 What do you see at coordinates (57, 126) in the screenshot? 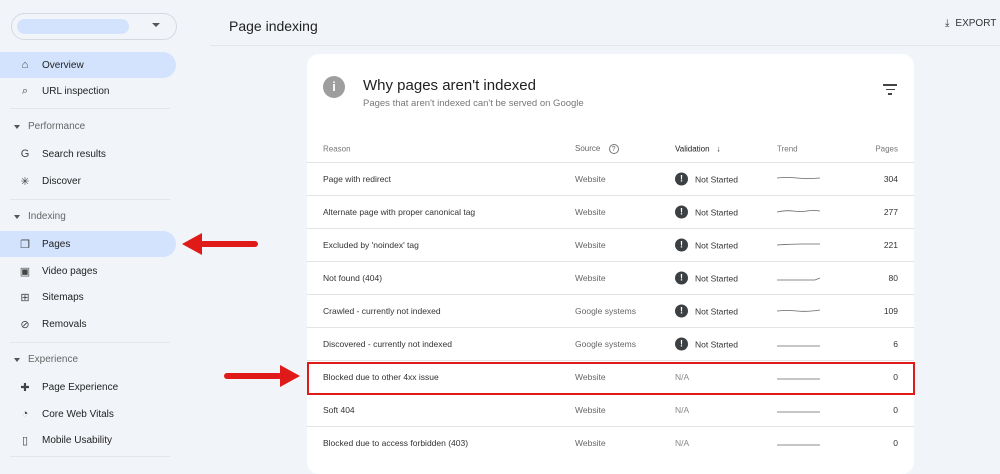
I see `section-label: Performance` at bounding box center [57, 126].